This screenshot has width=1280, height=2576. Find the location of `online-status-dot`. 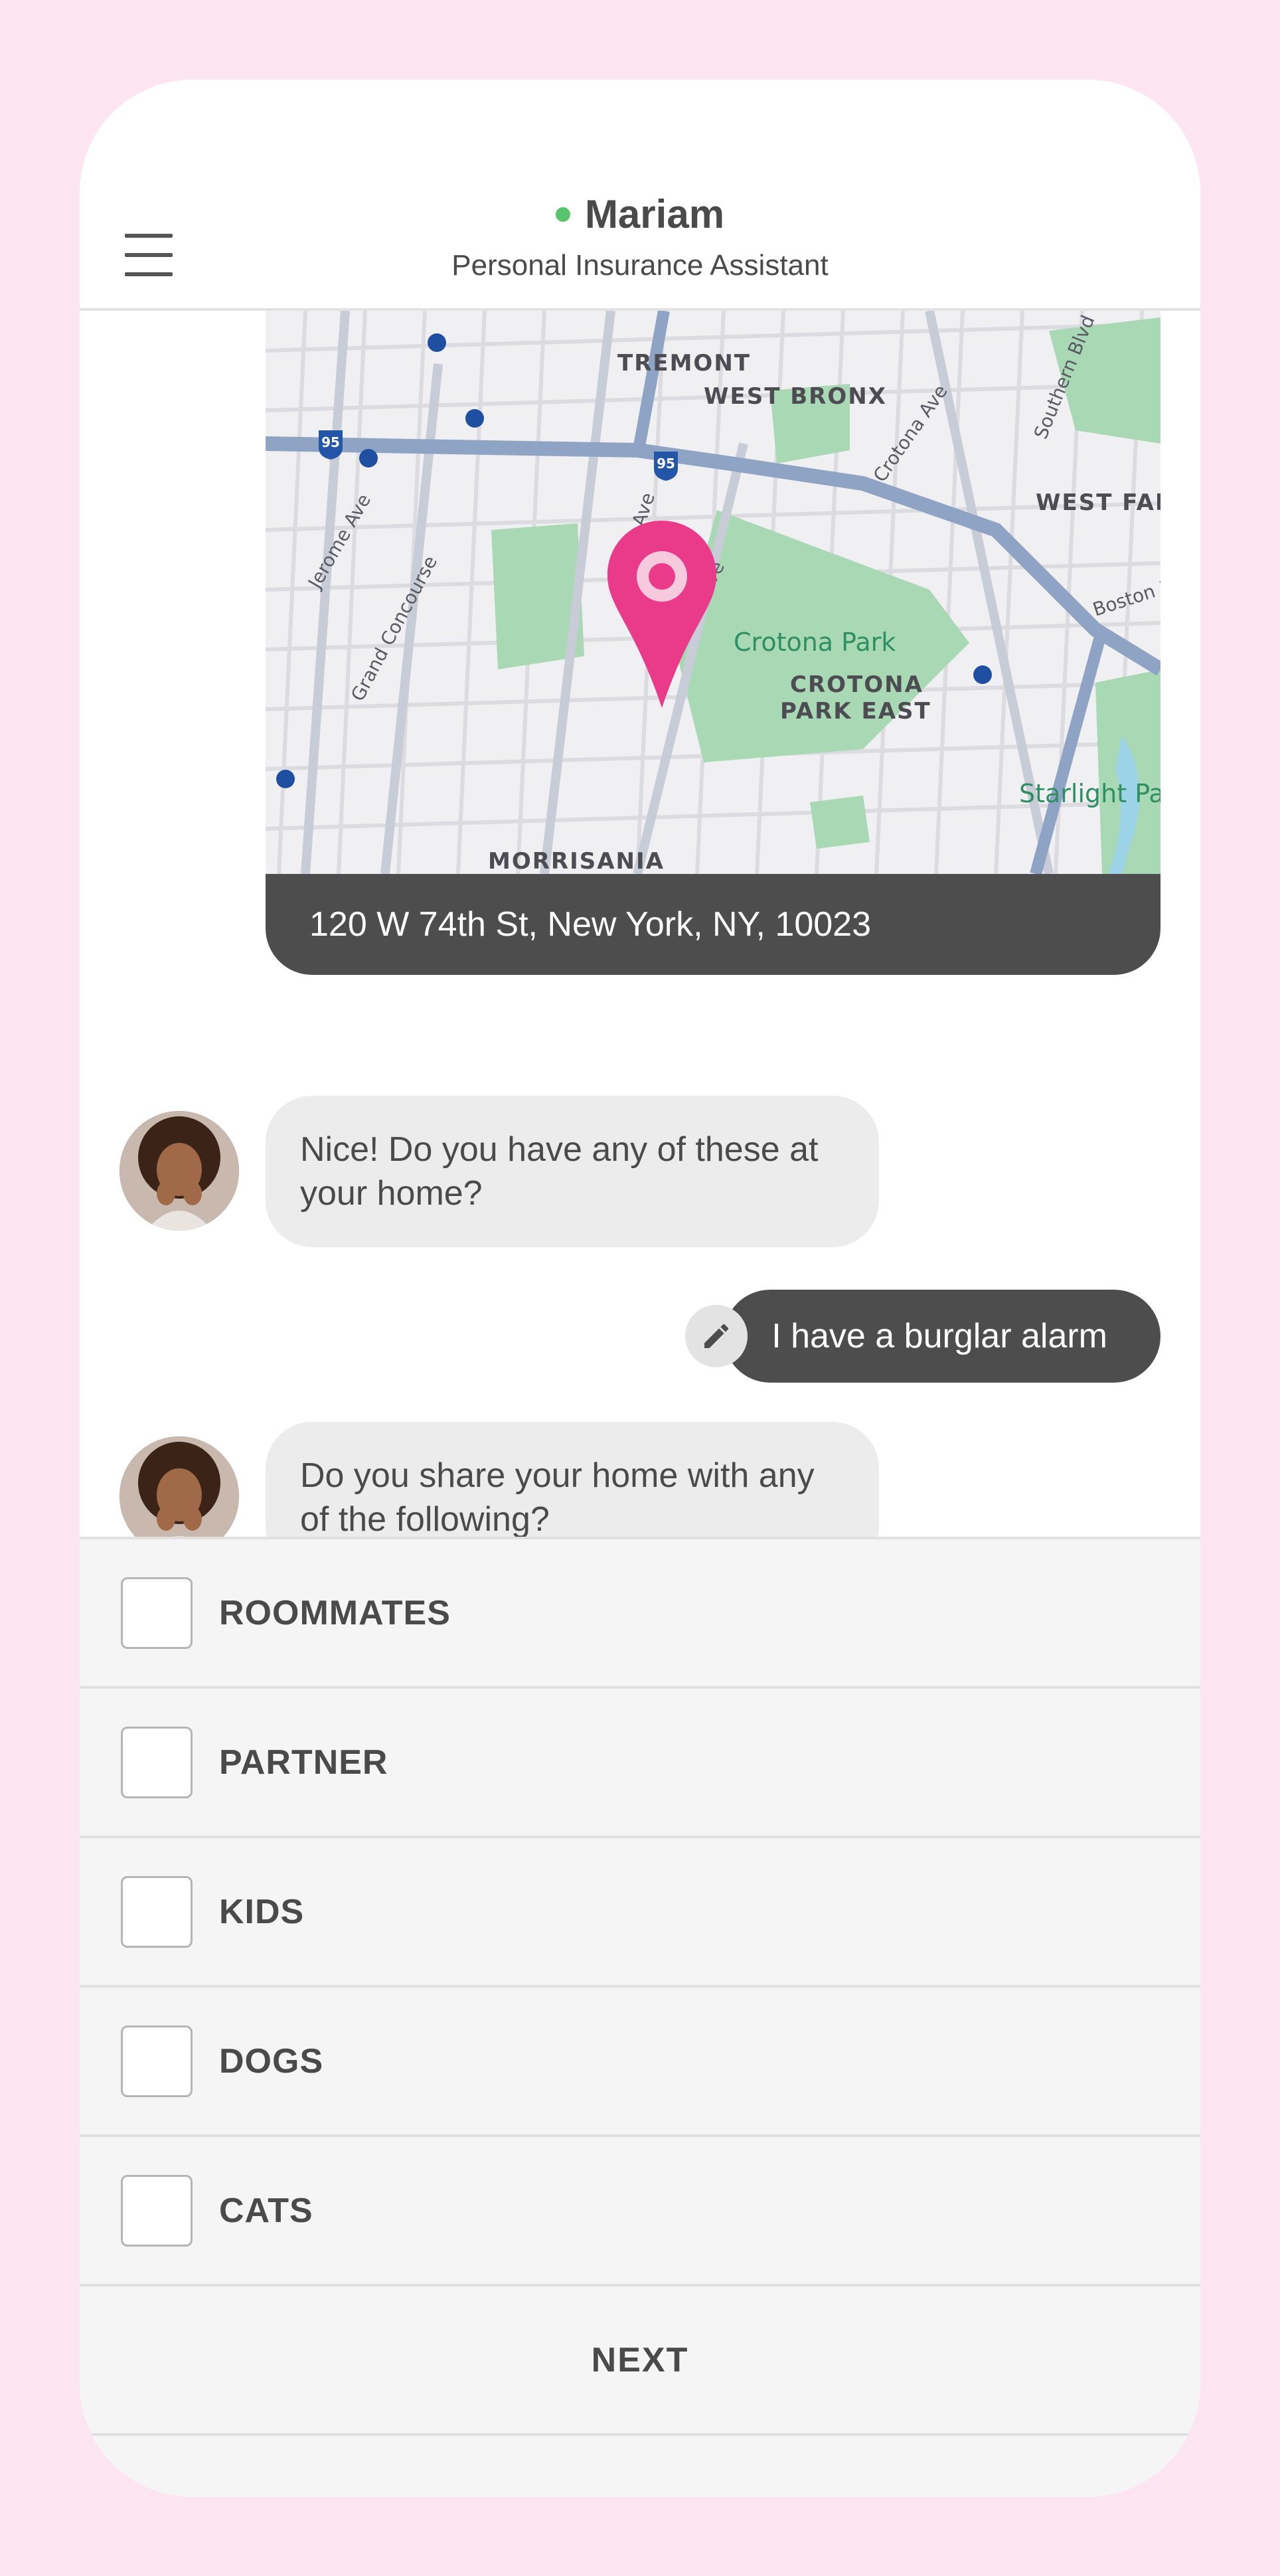

online-status-dot is located at coordinates (562, 214).